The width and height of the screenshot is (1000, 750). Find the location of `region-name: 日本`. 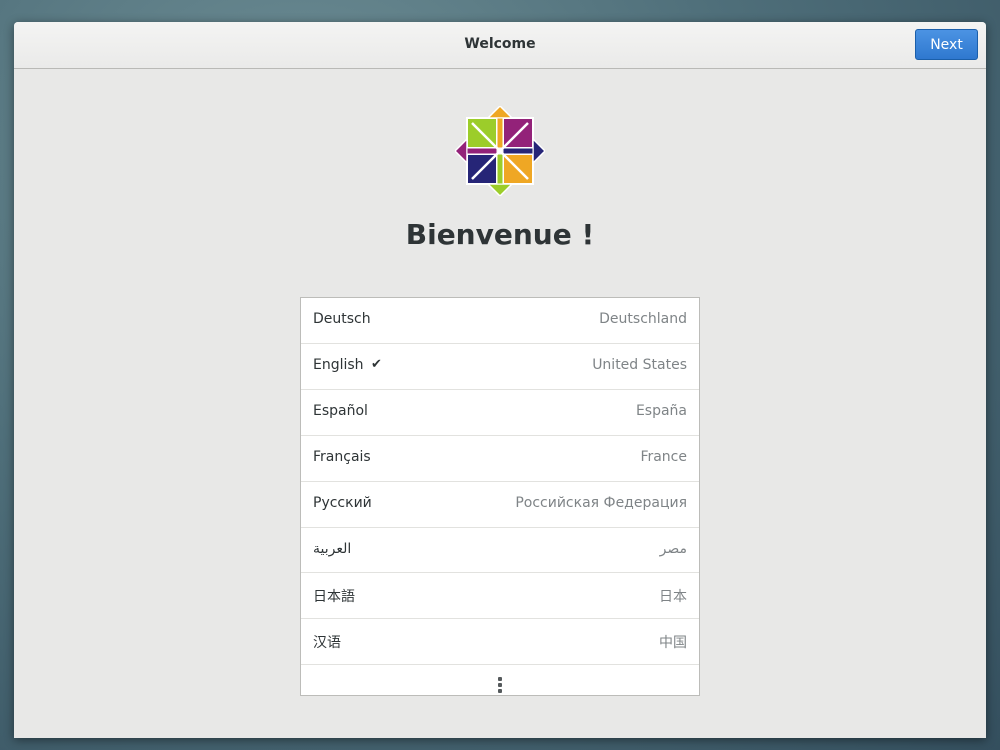

region-name: 日本 is located at coordinates (673, 597).